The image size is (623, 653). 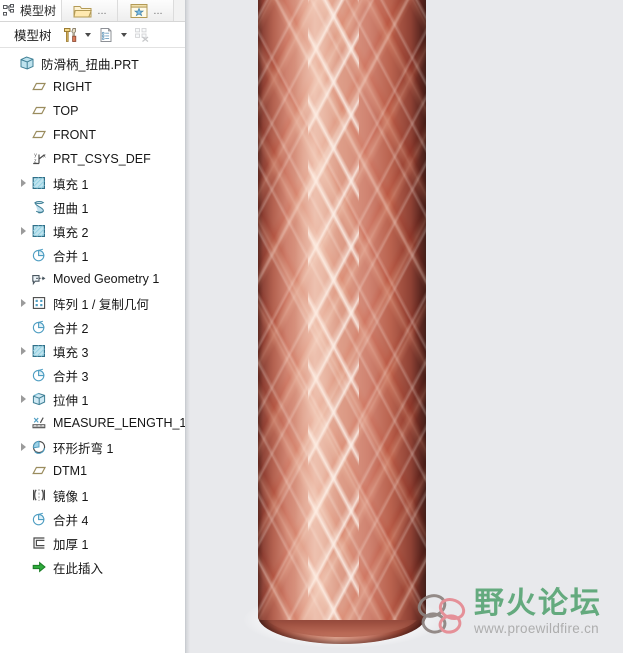 What do you see at coordinates (39, 567) in the screenshot?
I see `insert-here-arrow-icon` at bounding box center [39, 567].